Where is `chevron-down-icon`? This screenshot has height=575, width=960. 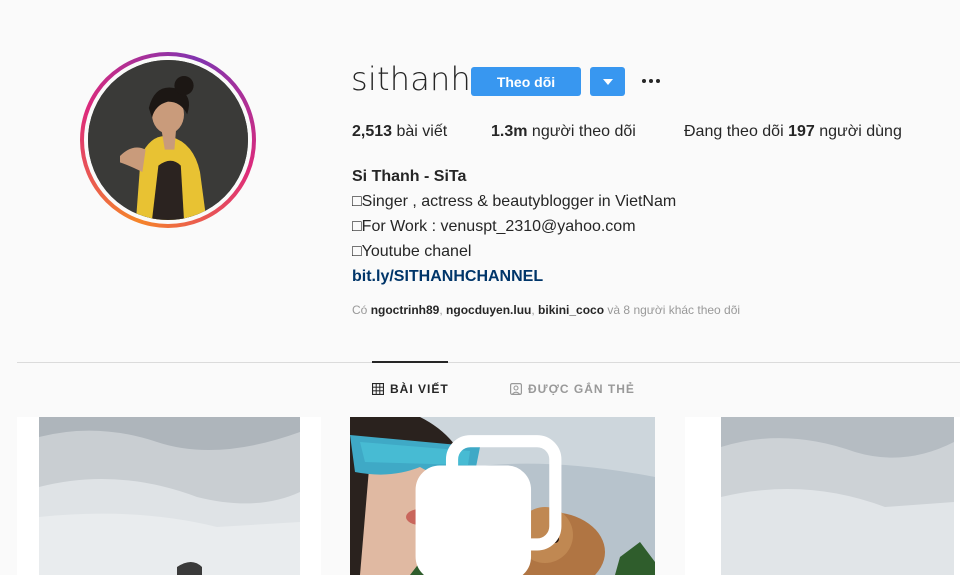
chevron-down-icon is located at coordinates (607, 81).